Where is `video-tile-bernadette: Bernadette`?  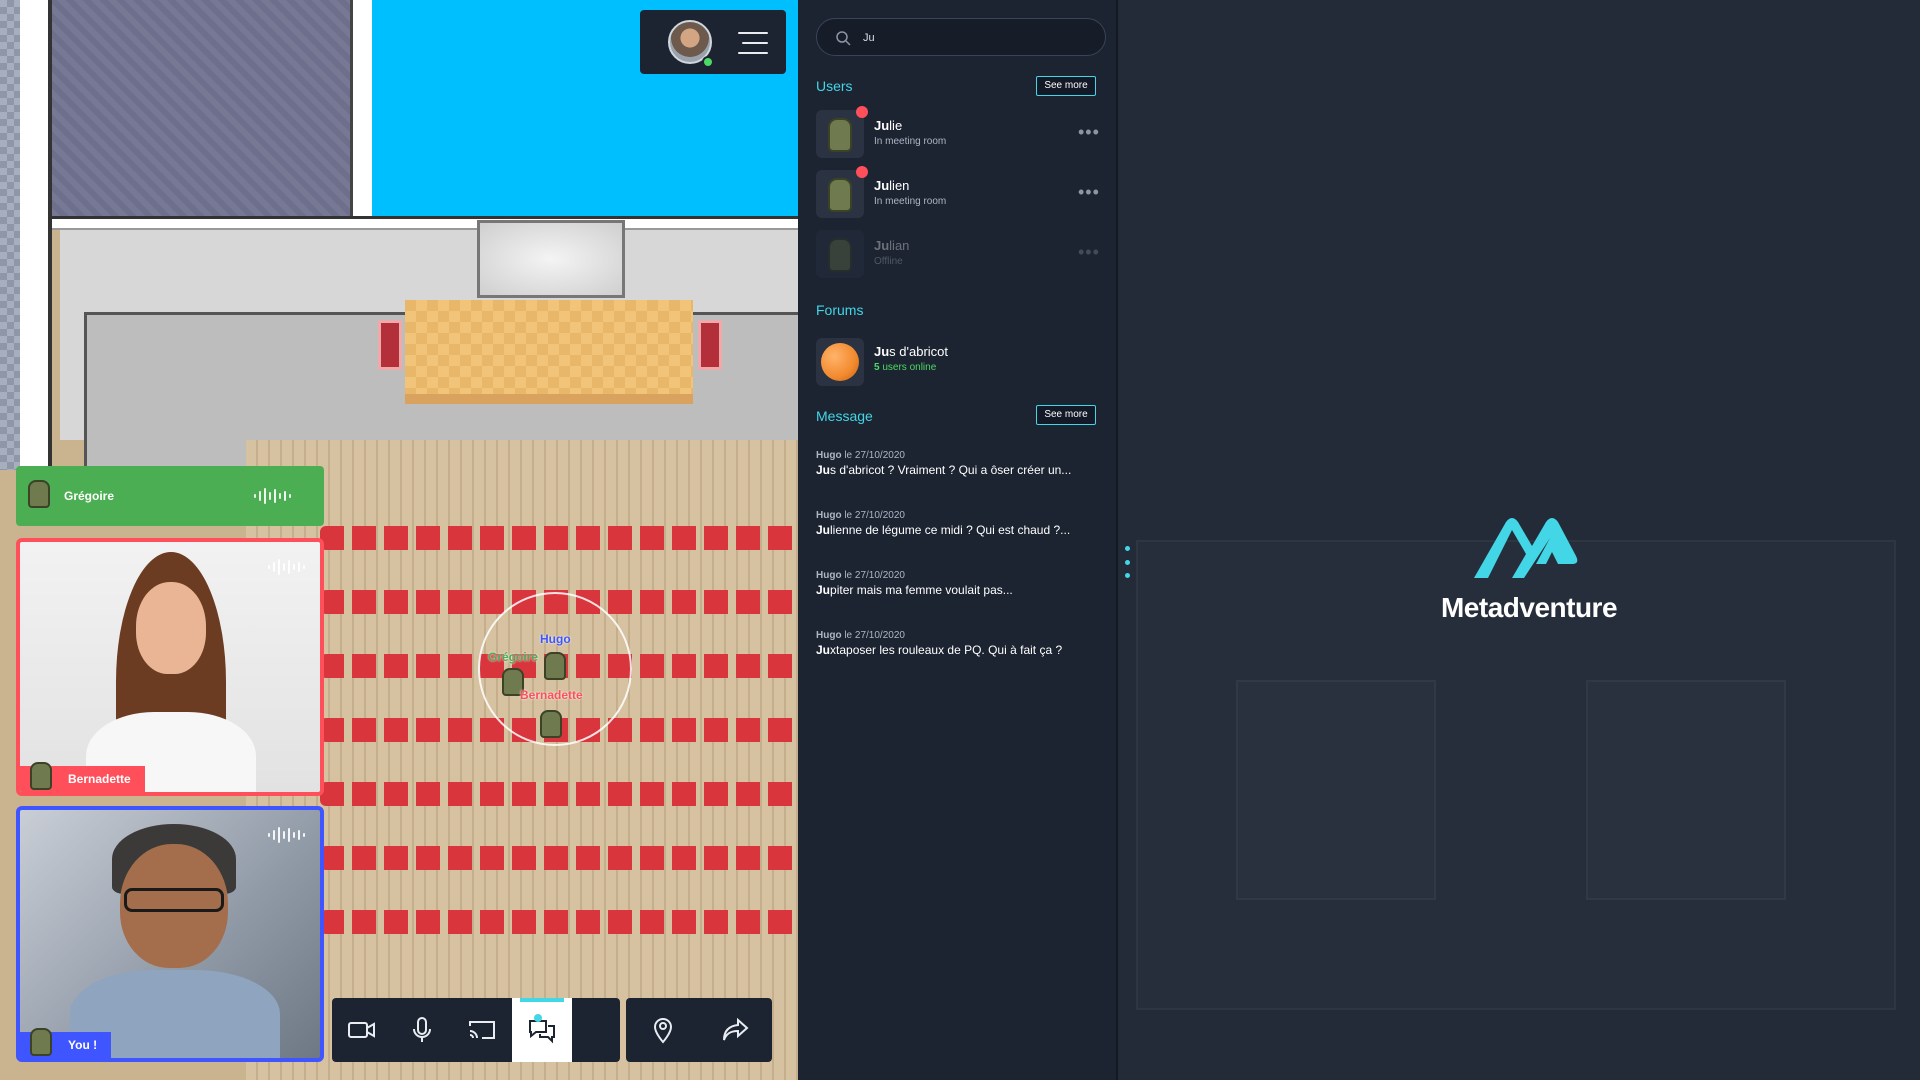
video-tile-bernadette: Bernadette is located at coordinates (170, 667).